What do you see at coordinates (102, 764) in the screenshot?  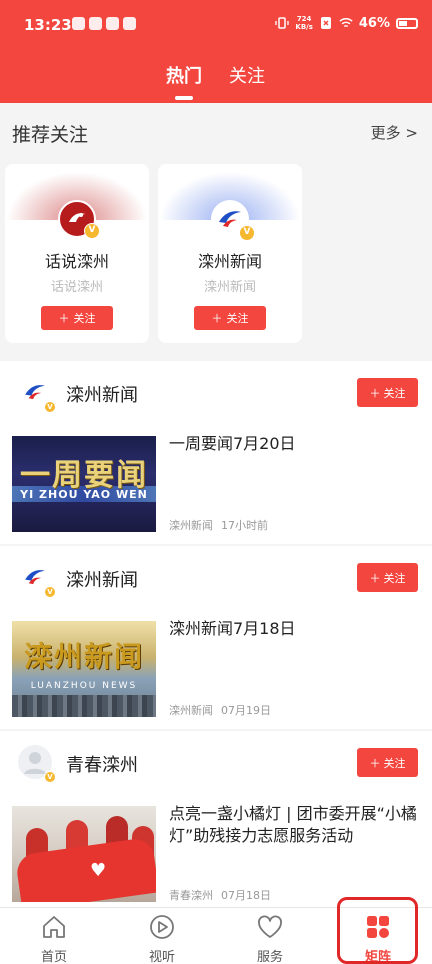 I see `account-name: 青春滦州` at bounding box center [102, 764].